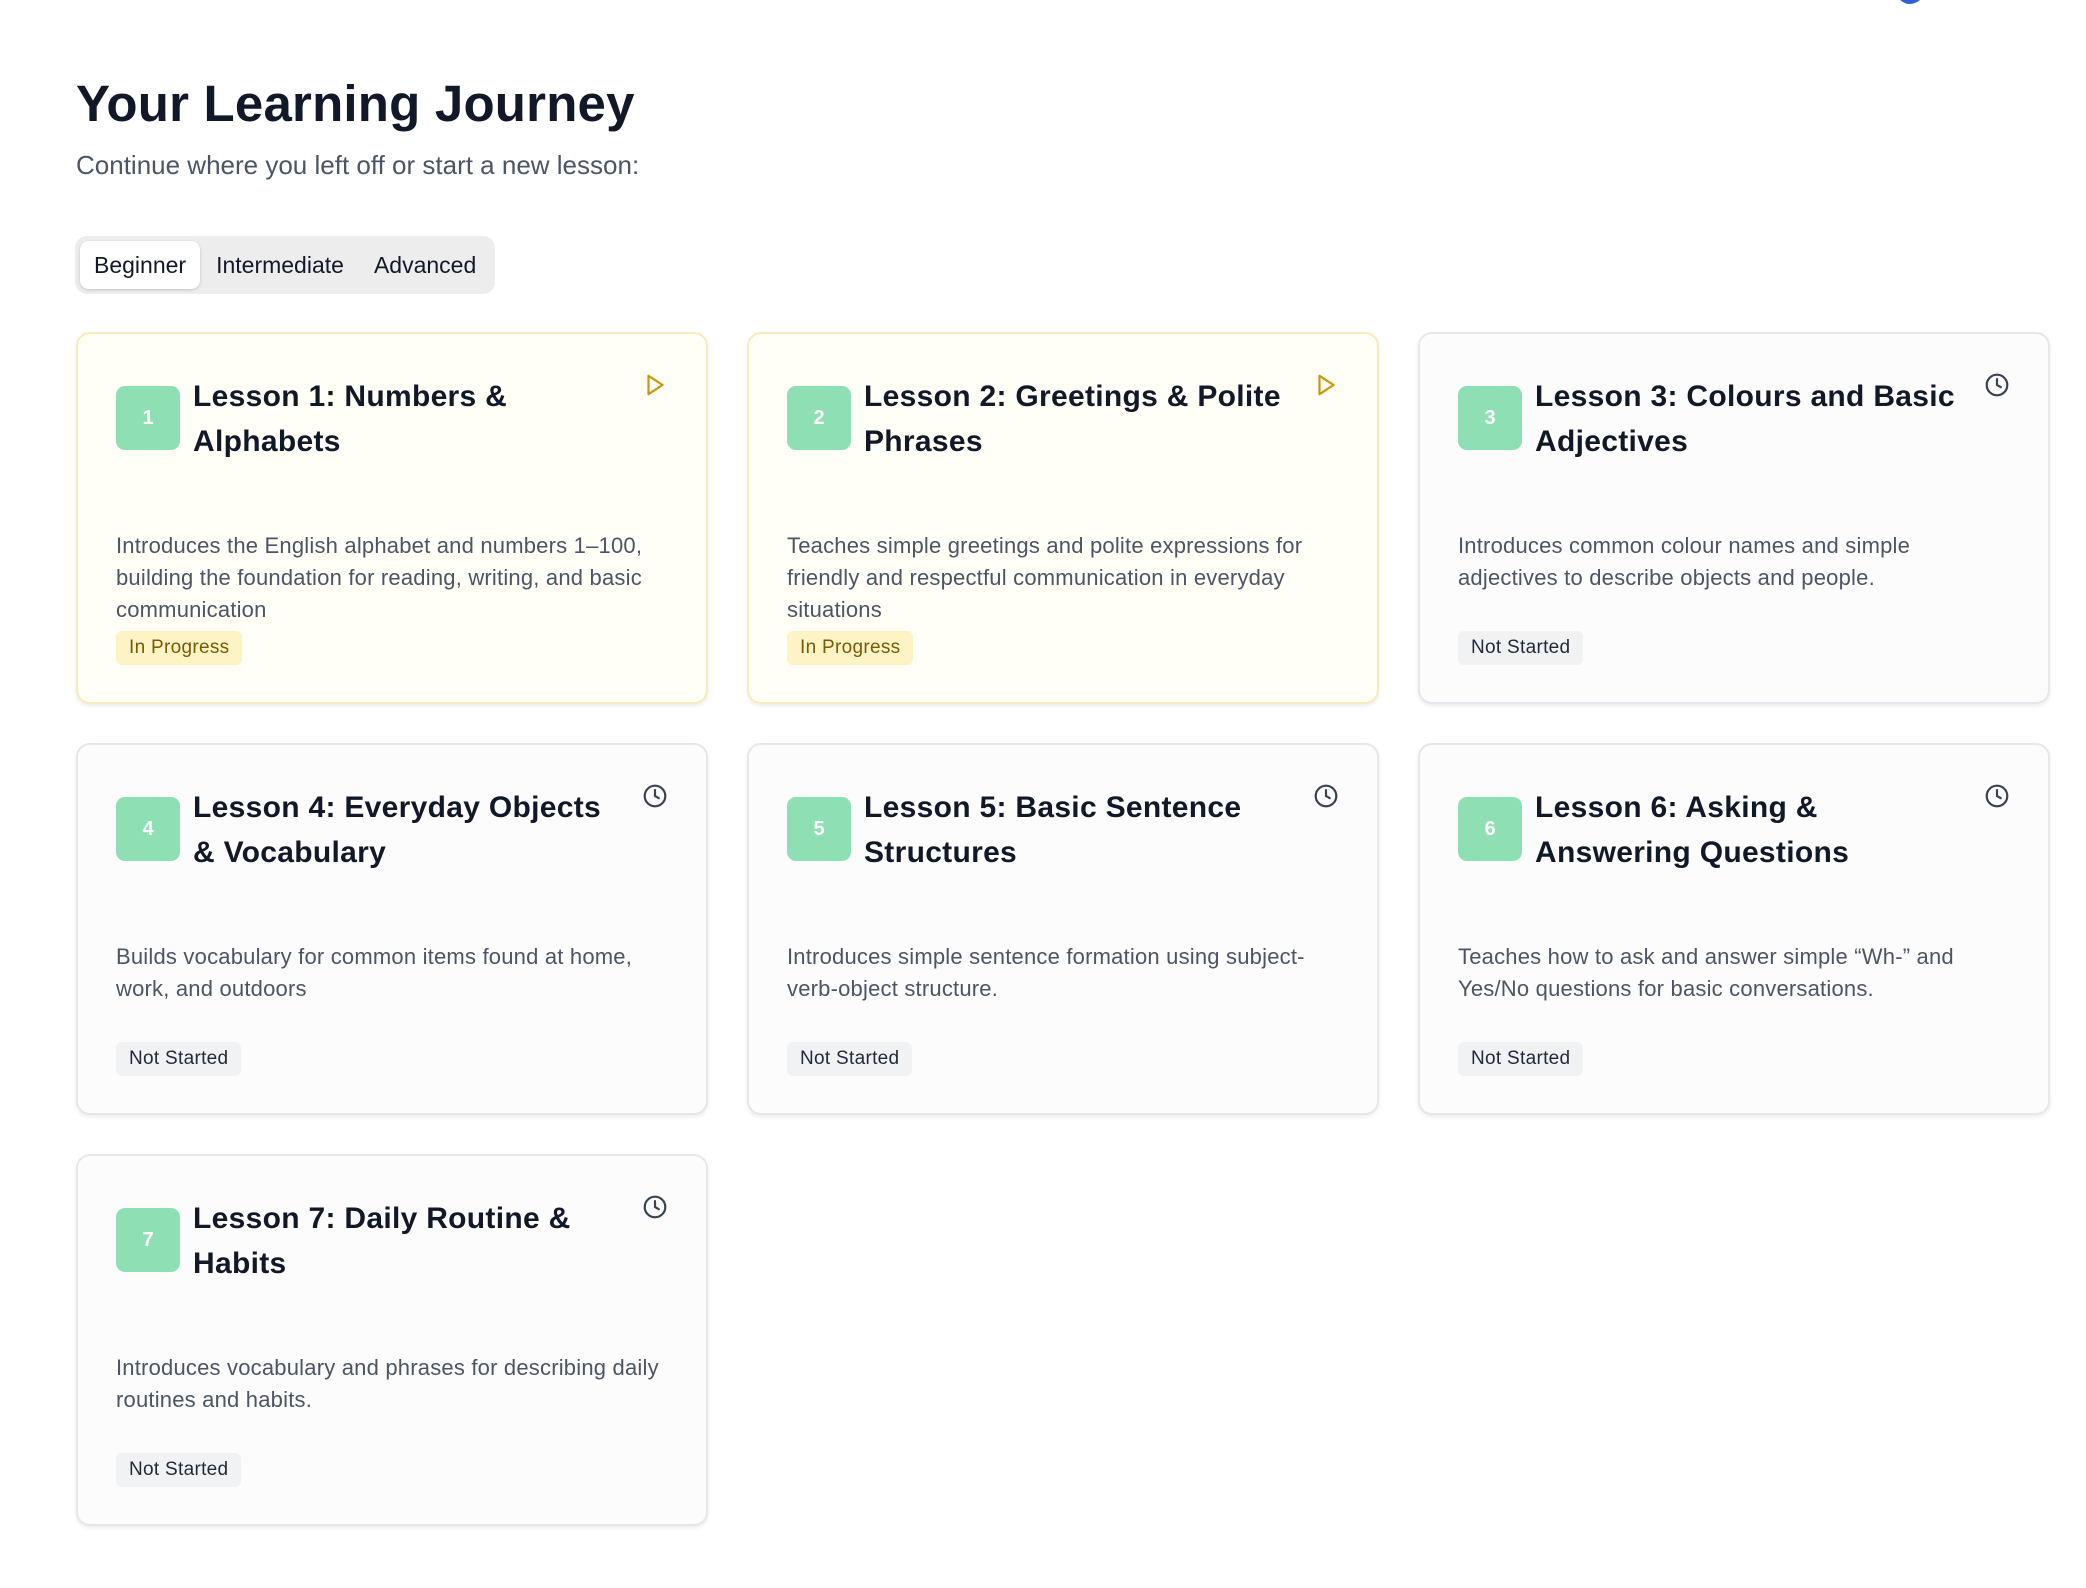  Describe the element at coordinates (819, 829) in the screenshot. I see `lesson-number-badge: 5` at that location.